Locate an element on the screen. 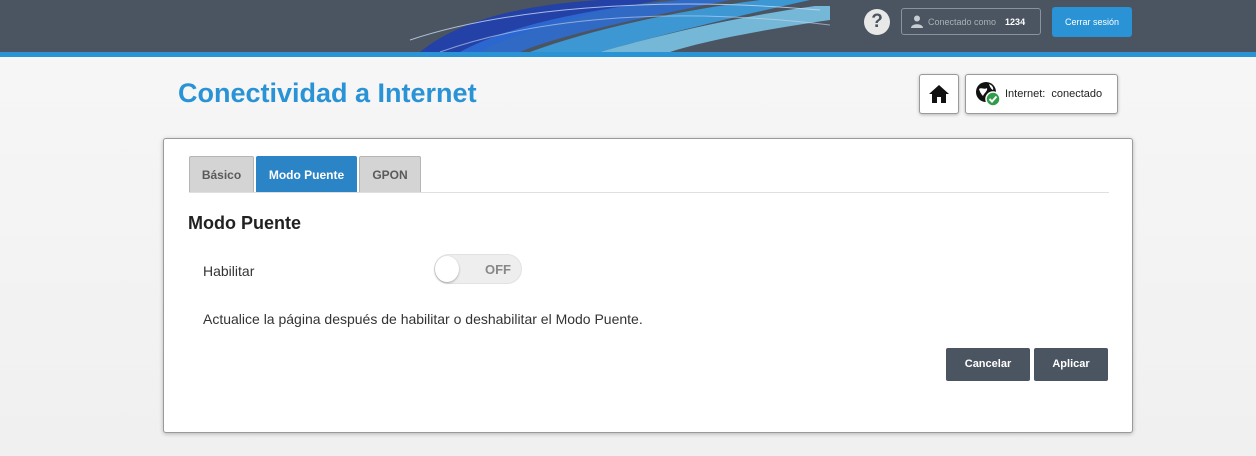 The height and width of the screenshot is (456, 1256). user-session-box: Conectado como 1234 is located at coordinates (971, 21).